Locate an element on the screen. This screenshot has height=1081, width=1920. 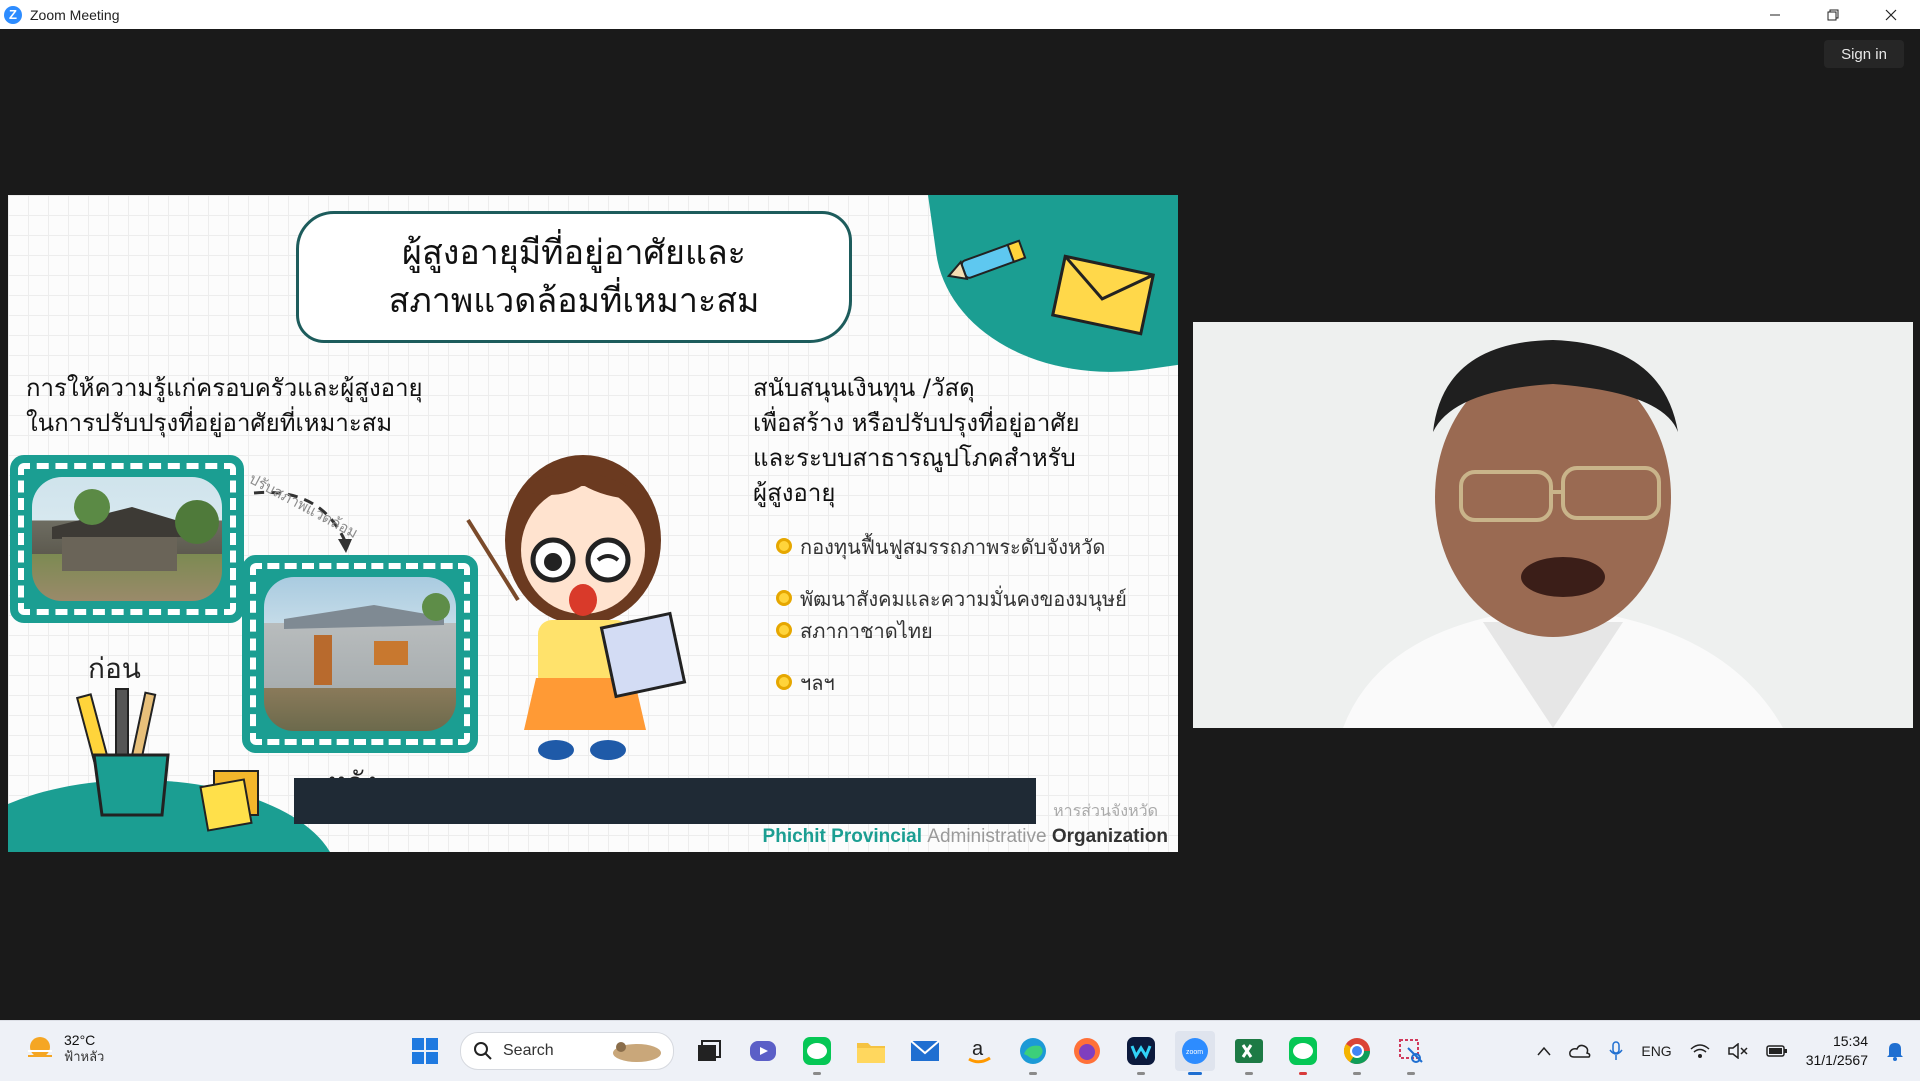
new-house-image is located at coordinates (367, 639).